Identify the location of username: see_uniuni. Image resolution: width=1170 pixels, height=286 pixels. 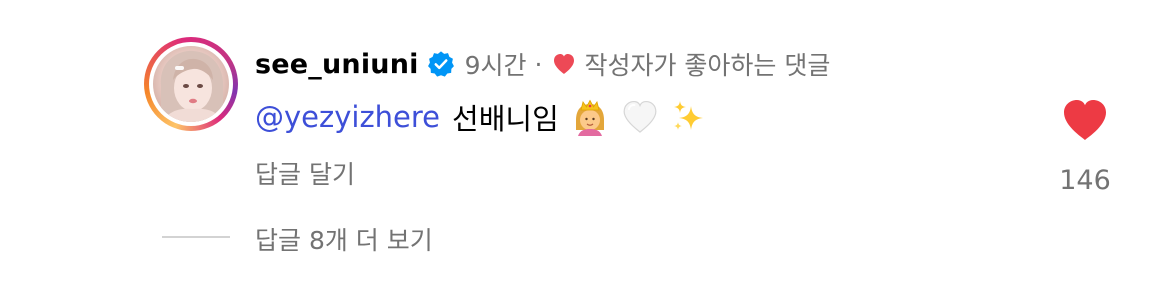
(337, 64).